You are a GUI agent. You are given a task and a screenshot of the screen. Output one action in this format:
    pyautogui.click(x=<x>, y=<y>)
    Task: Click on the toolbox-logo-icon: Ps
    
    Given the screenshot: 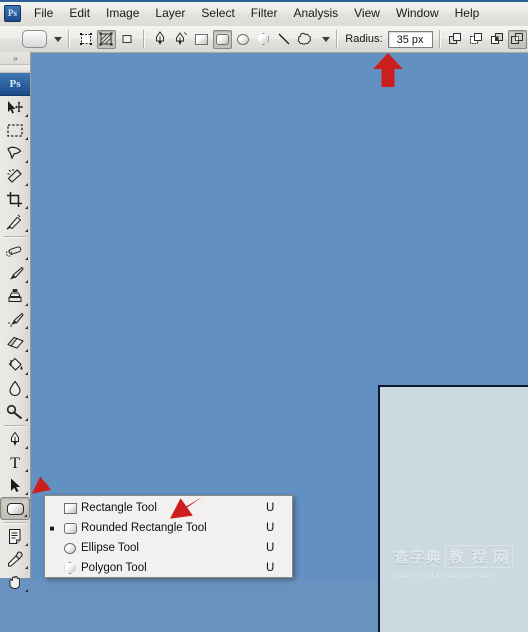 What is the action you would take?
    pyautogui.click(x=15, y=84)
    